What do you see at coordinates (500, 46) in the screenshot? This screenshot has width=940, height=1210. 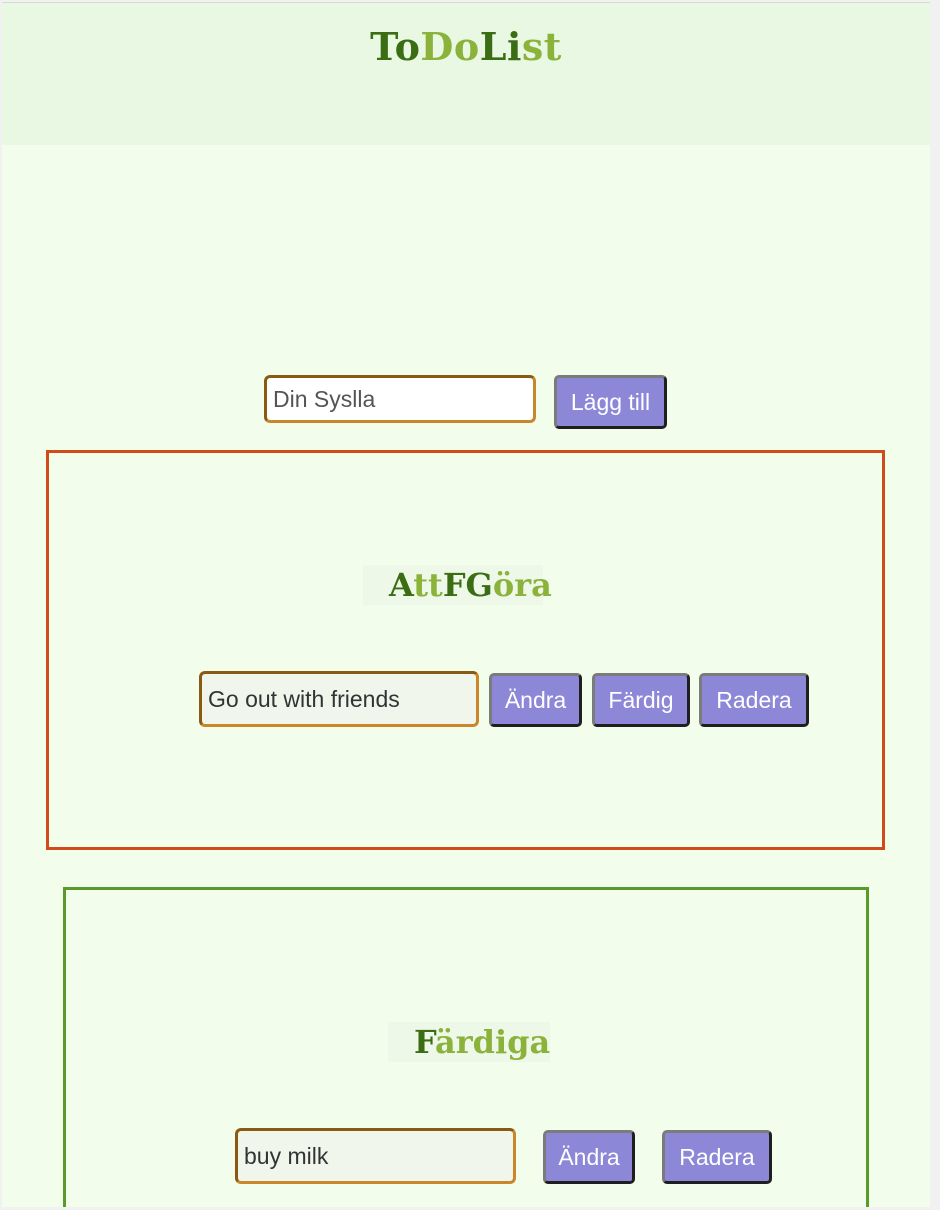 I see `app-title-part: Li` at bounding box center [500, 46].